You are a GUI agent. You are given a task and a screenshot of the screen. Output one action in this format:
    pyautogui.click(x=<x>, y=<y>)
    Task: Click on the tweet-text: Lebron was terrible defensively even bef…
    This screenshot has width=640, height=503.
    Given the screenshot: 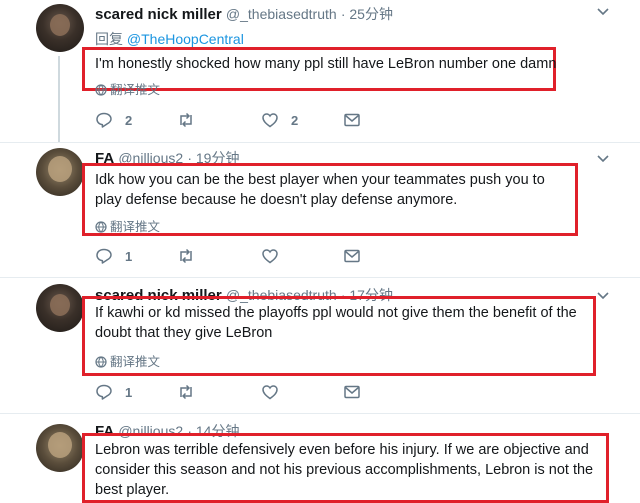 What is the action you would take?
    pyautogui.click(x=344, y=470)
    